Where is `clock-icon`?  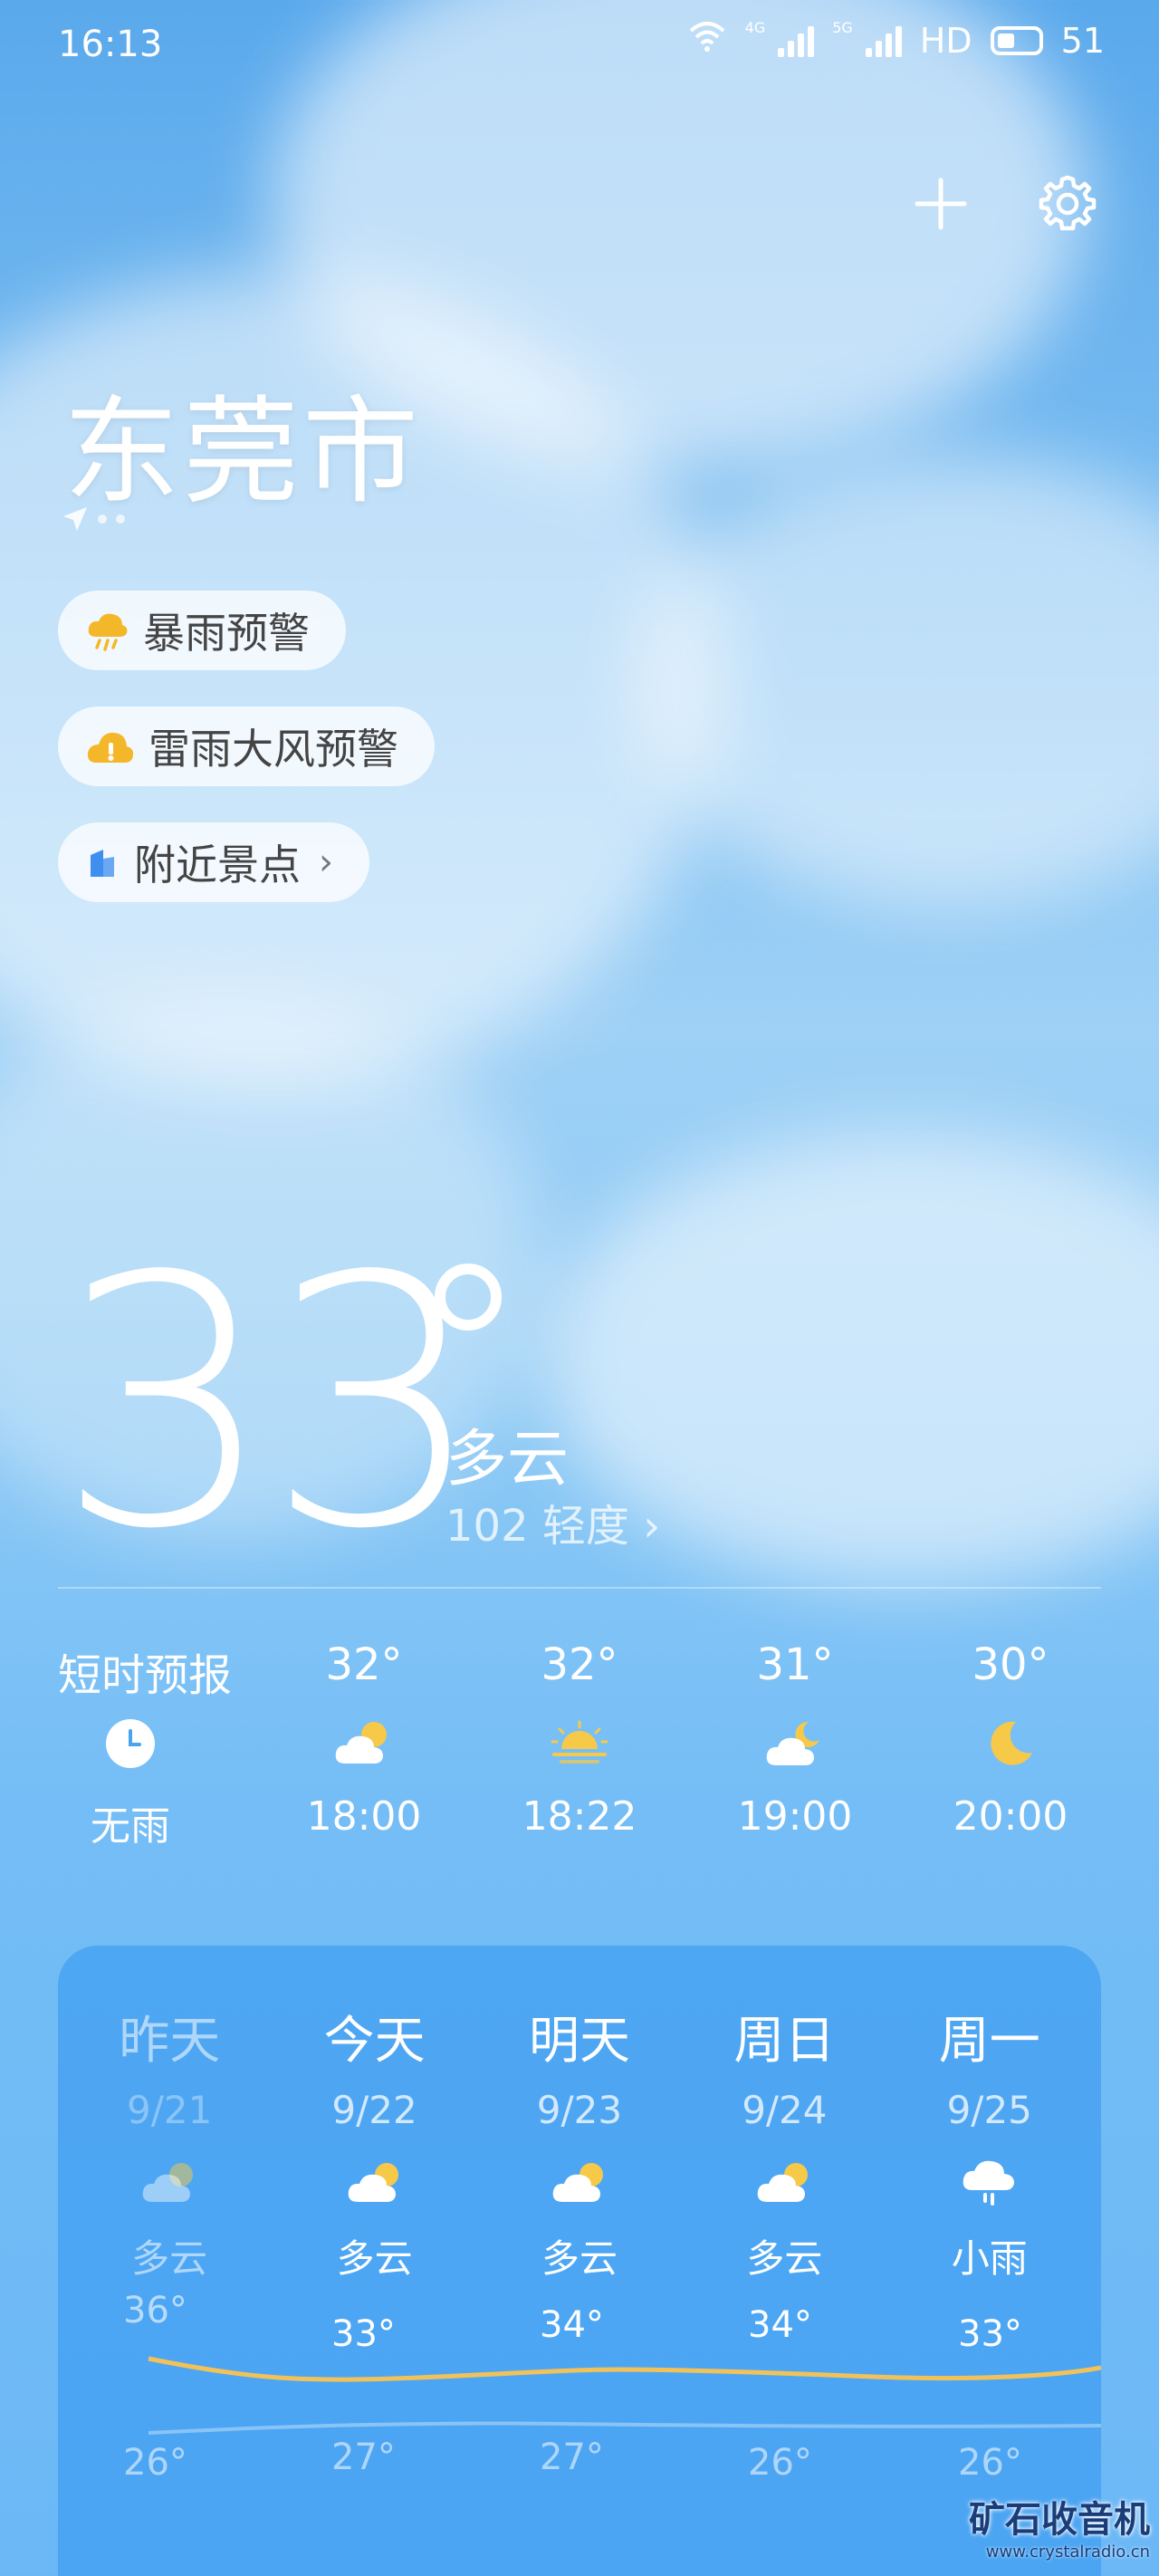 clock-icon is located at coordinates (149, 1743).